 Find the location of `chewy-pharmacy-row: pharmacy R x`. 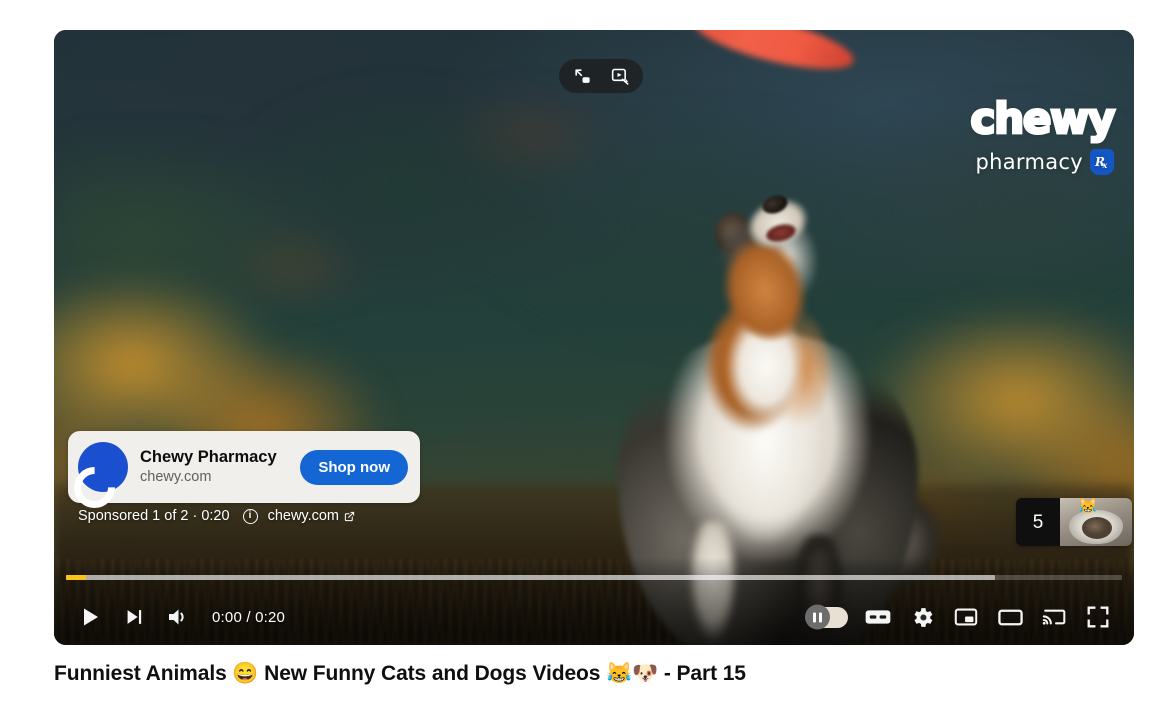

chewy-pharmacy-row: pharmacy R x is located at coordinates (1042, 162).